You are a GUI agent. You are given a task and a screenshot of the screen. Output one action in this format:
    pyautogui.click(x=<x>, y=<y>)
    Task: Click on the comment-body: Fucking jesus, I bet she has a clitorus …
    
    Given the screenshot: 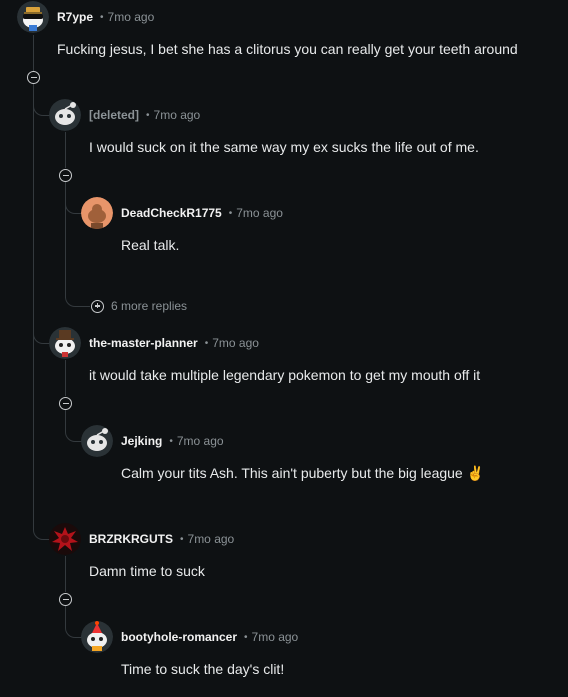 What is the action you would take?
    pyautogui.click(x=287, y=49)
    